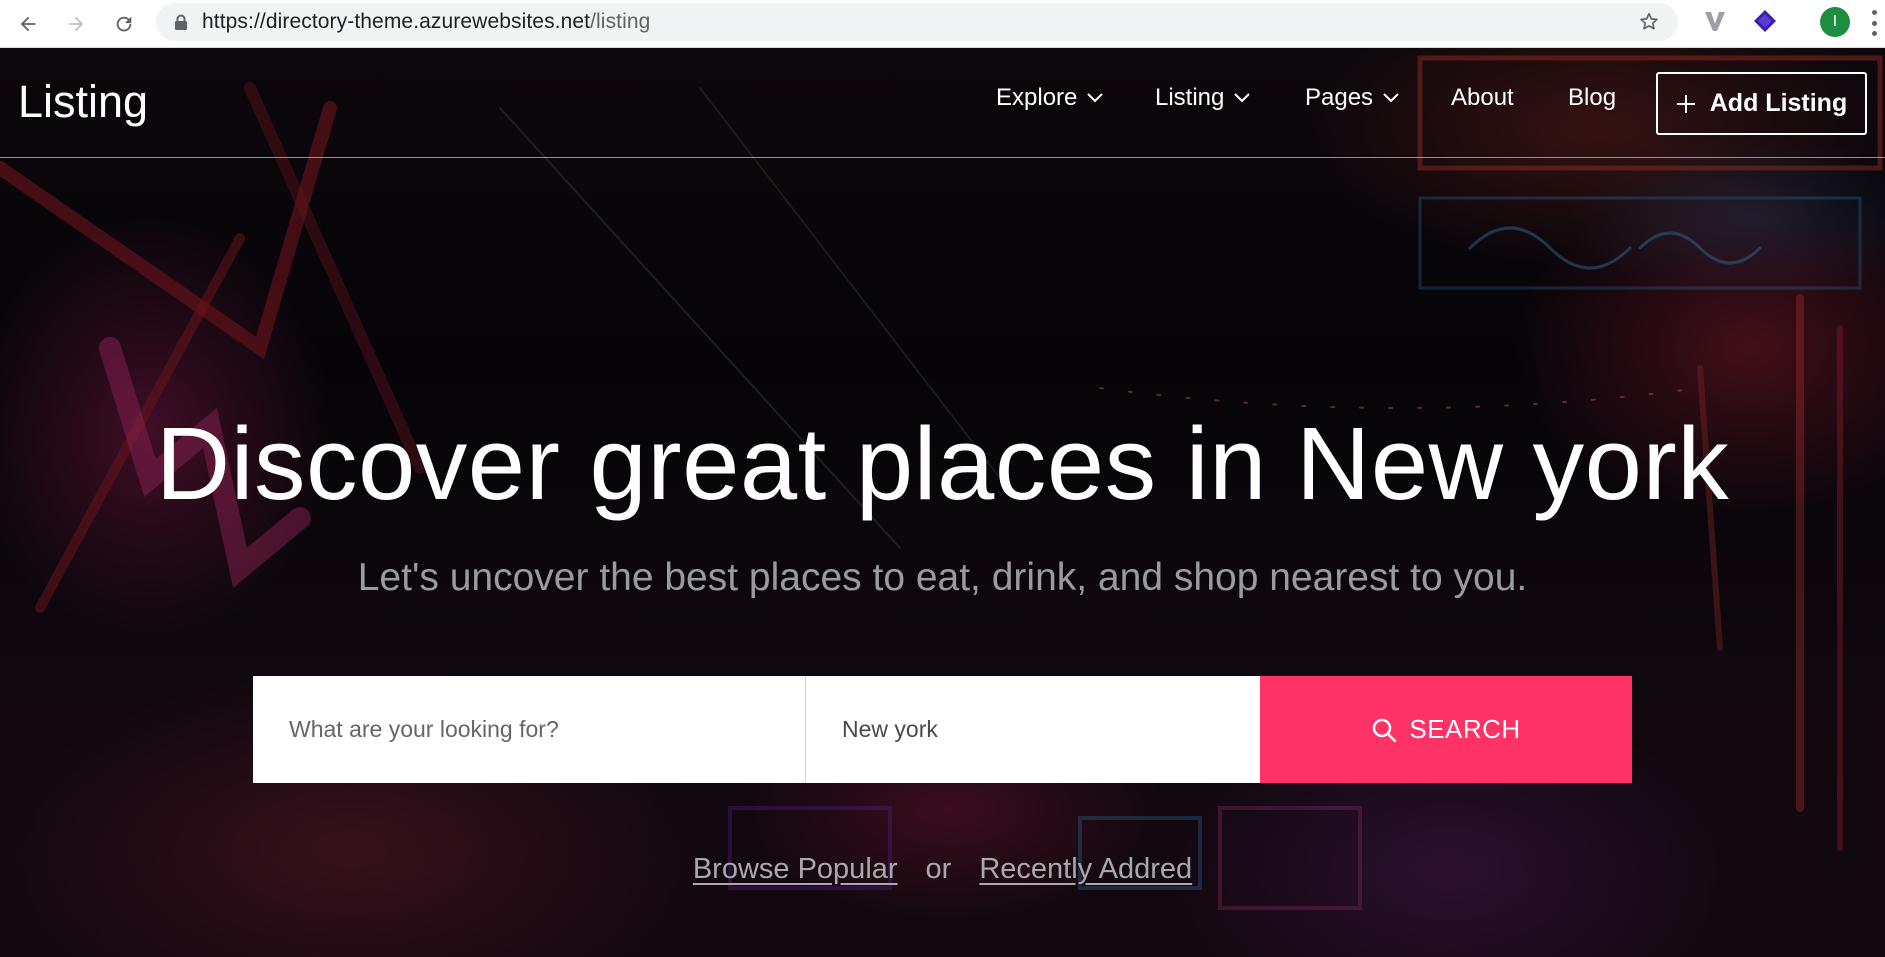  What do you see at coordinates (1037, 97) in the screenshot?
I see `nav-explore-label: Explore` at bounding box center [1037, 97].